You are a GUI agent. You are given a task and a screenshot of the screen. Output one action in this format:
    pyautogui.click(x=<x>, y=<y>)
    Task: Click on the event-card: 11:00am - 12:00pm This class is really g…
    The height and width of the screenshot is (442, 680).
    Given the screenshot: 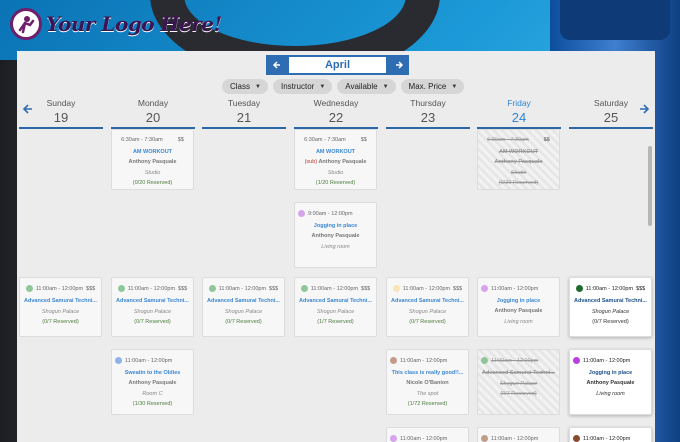 What is the action you would take?
    pyautogui.click(x=427, y=382)
    